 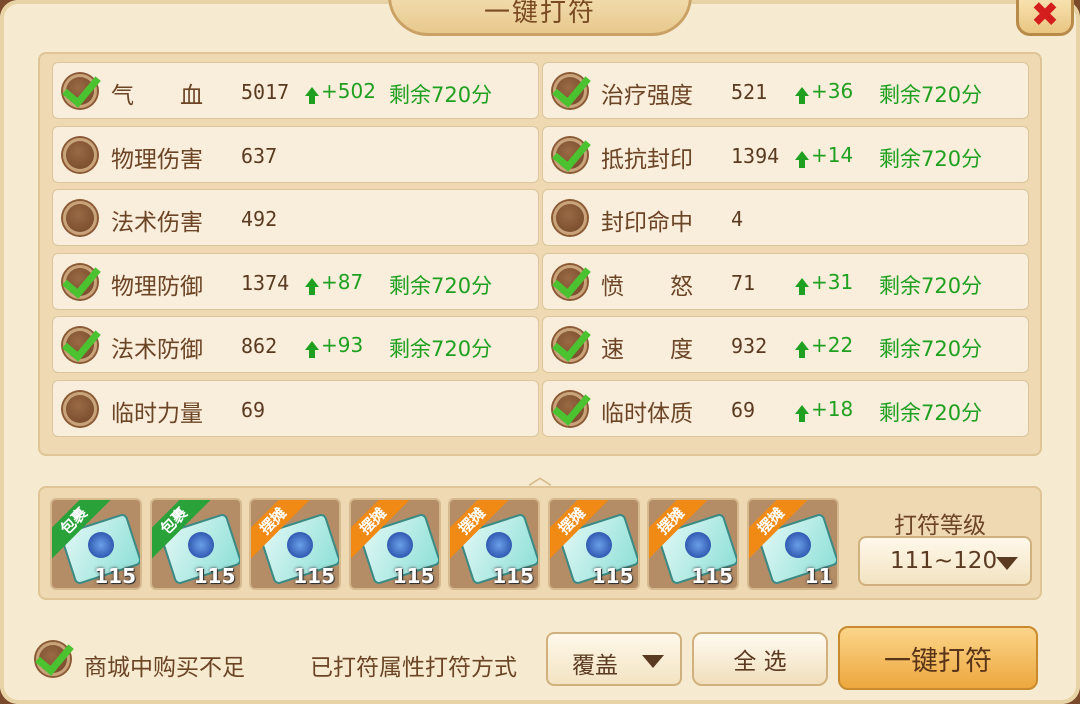 I want to click on attribute-value: 71, so click(x=743, y=282).